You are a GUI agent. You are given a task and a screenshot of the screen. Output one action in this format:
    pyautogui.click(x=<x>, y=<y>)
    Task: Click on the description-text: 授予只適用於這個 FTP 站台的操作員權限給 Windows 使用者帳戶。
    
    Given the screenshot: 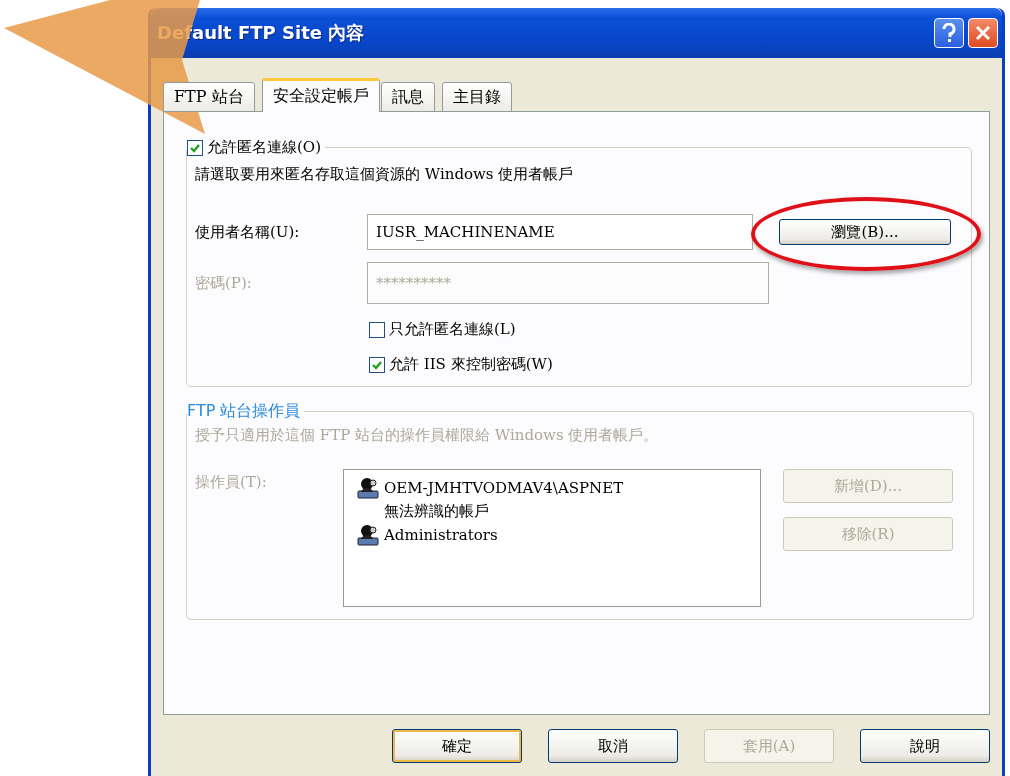 What is the action you would take?
    pyautogui.click(x=427, y=435)
    